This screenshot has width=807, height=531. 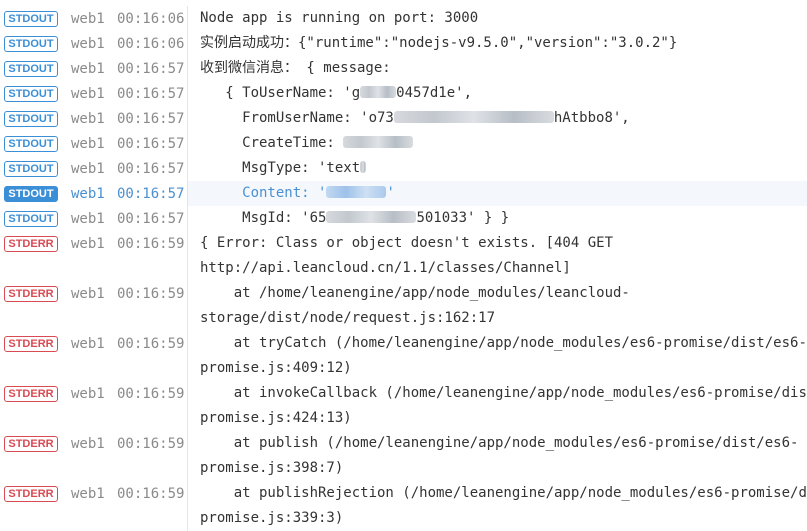 What do you see at coordinates (276, 368) in the screenshot?
I see `log-message-line: promise.js:409:12)` at bounding box center [276, 368].